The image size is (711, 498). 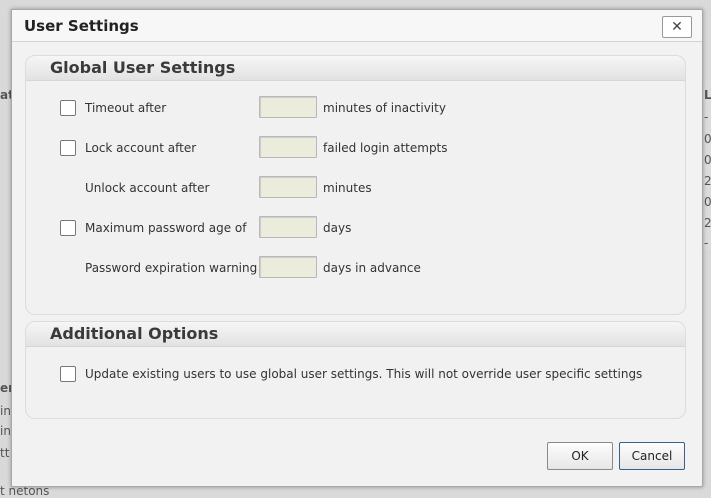 What do you see at coordinates (68, 228) in the screenshot?
I see `password-age-checkbox` at bounding box center [68, 228].